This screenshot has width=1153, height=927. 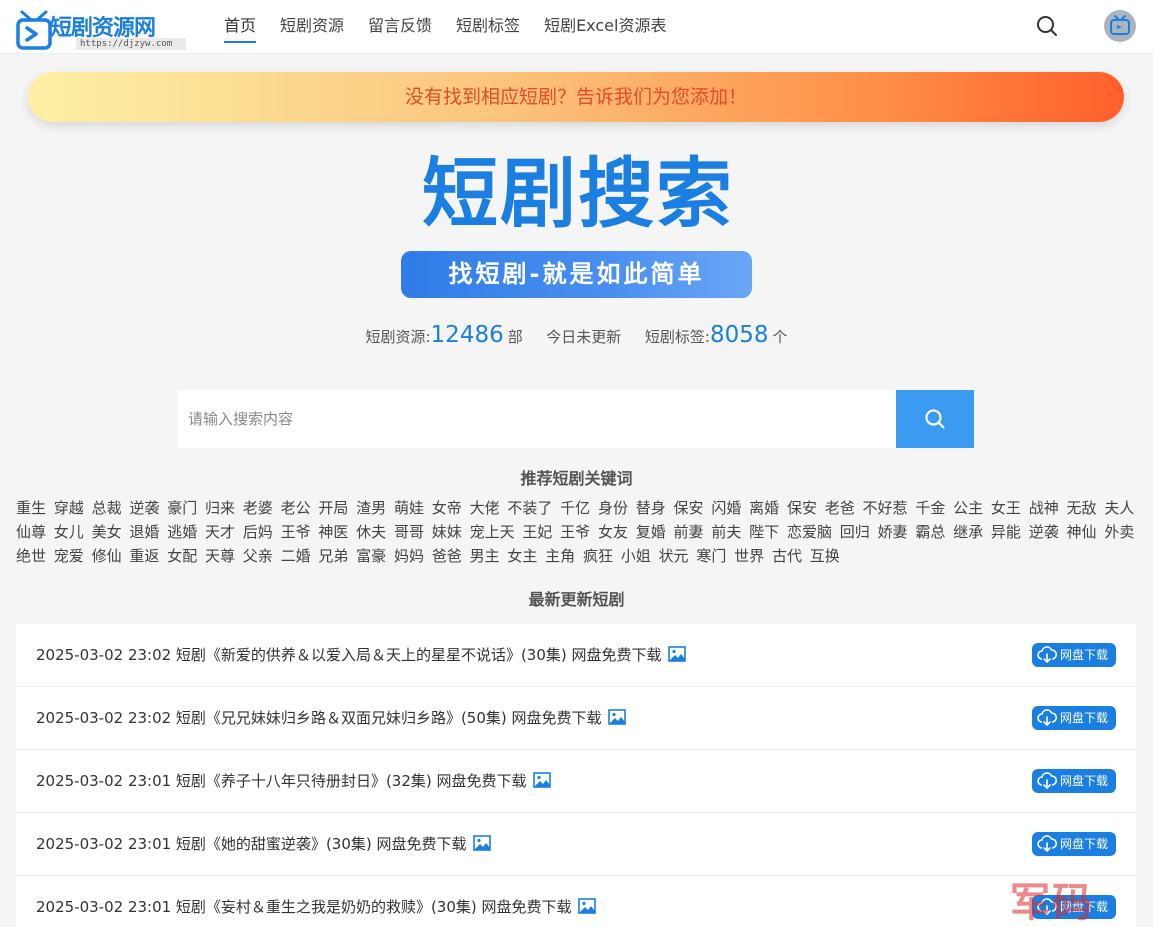 What do you see at coordinates (447, 508) in the screenshot?
I see `keyword-link: 女帝` at bounding box center [447, 508].